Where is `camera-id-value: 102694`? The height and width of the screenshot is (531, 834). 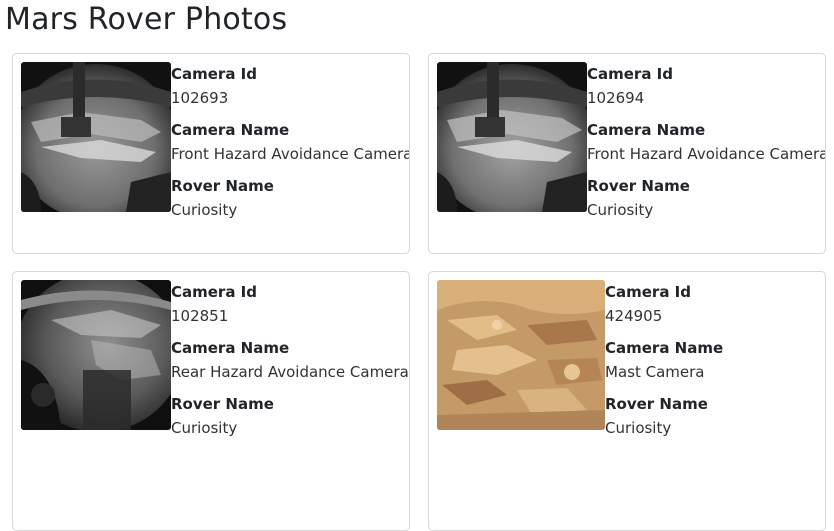 camera-id-value: 102694 is located at coordinates (616, 98).